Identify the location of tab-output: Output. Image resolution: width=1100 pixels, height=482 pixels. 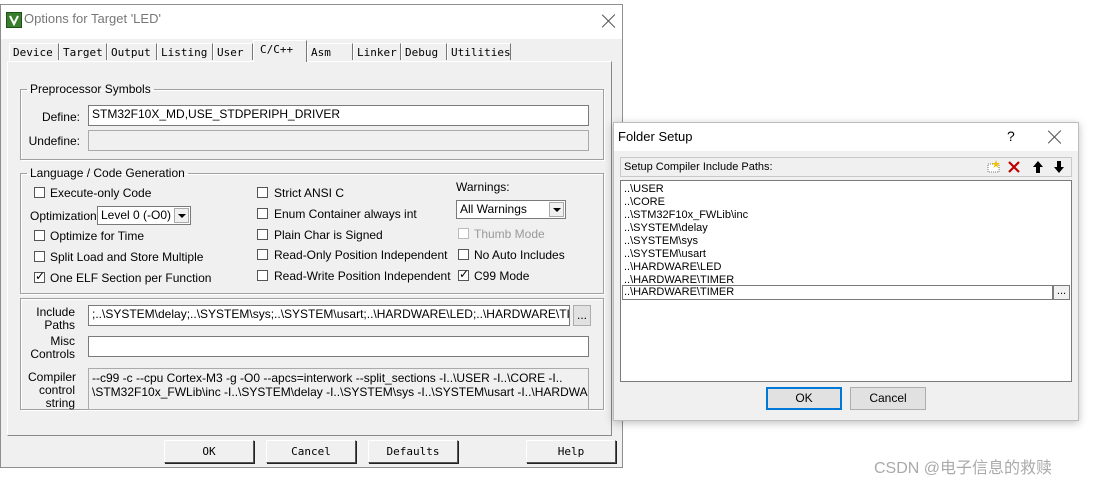
(132, 51).